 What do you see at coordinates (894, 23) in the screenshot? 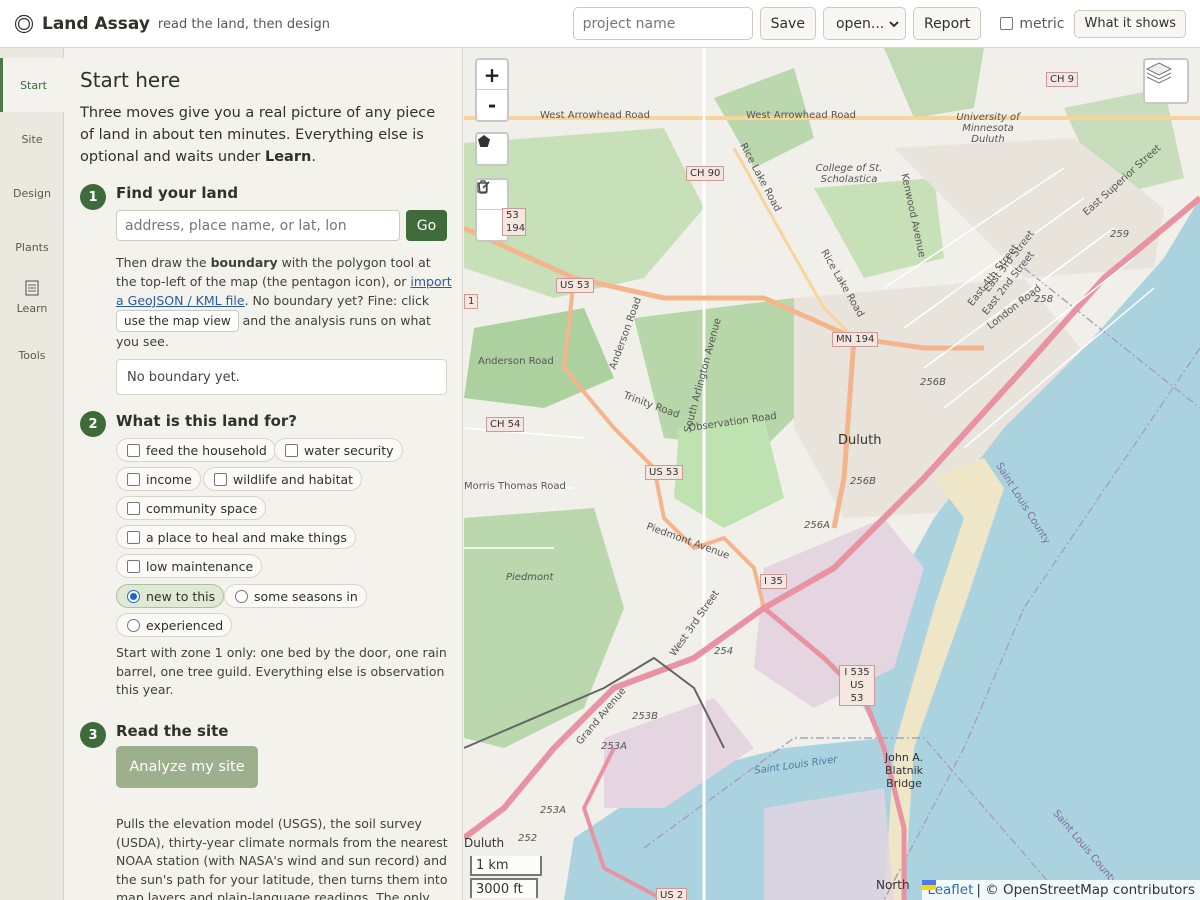
I see `chevron-down-icon` at bounding box center [894, 23].